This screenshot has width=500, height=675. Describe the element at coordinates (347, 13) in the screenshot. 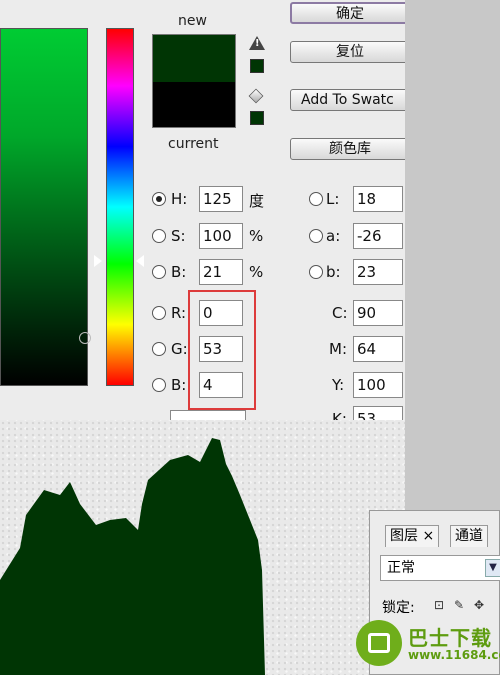

I see `ok-button: 确定` at that location.